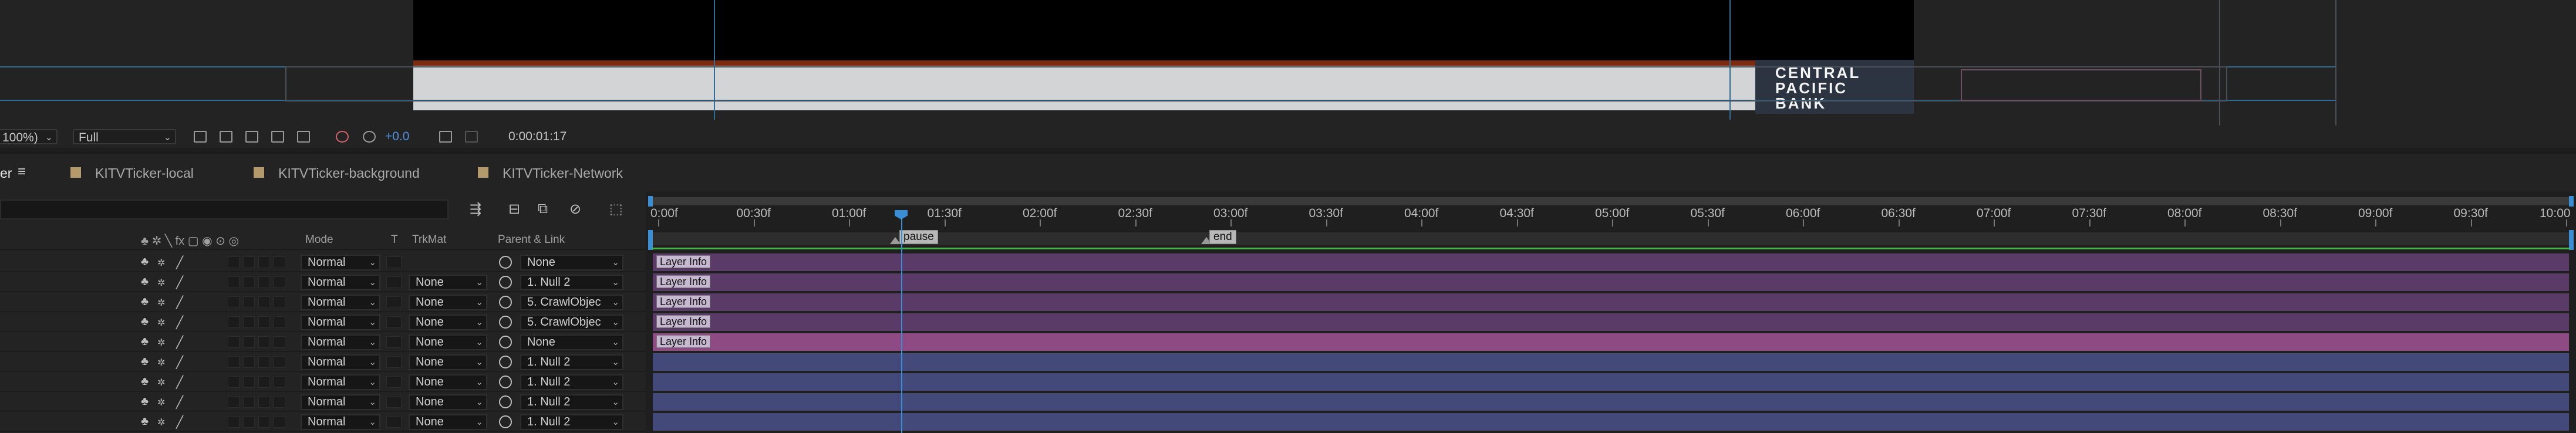 This screenshot has height=433, width=2576. What do you see at coordinates (22, 172) in the screenshot?
I see `menu-icon: ≡` at bounding box center [22, 172].